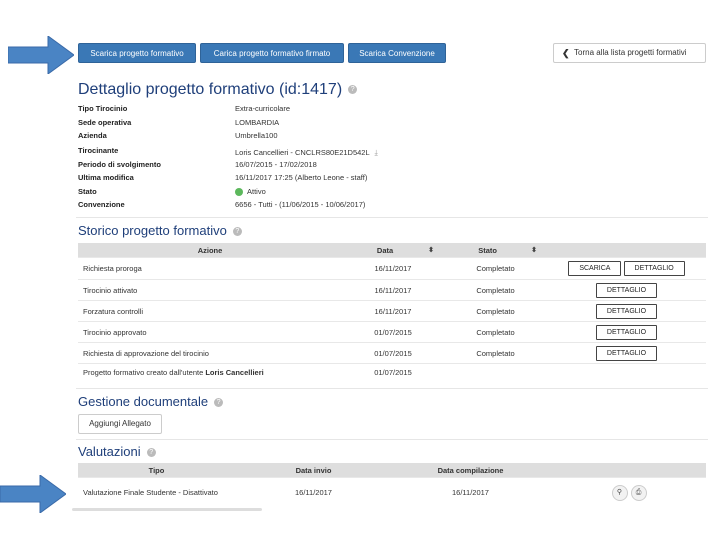 Image resolution: width=718 pixels, height=547 pixels. I want to click on detail-value: LOMBARDIA, so click(257, 122).